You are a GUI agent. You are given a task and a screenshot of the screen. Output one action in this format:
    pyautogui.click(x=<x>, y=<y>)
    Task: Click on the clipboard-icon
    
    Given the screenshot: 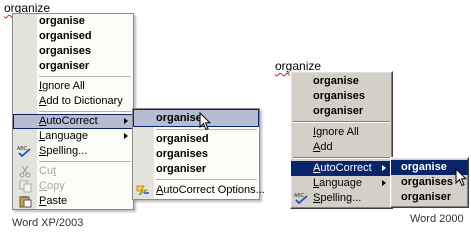 What is the action you would take?
    pyautogui.click(x=25, y=201)
    